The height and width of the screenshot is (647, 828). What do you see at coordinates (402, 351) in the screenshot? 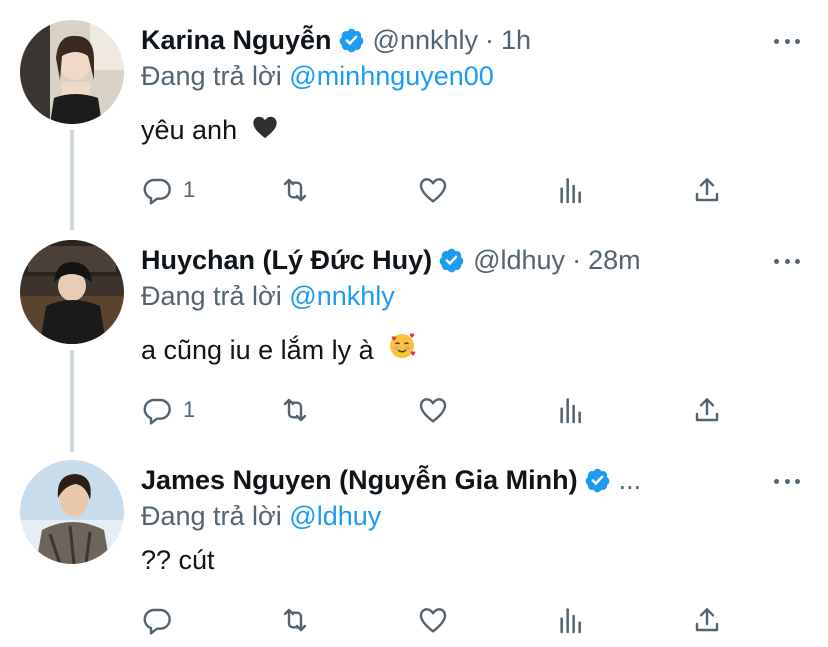
I see `smiling-face-with-hearts-emoji` at bounding box center [402, 351].